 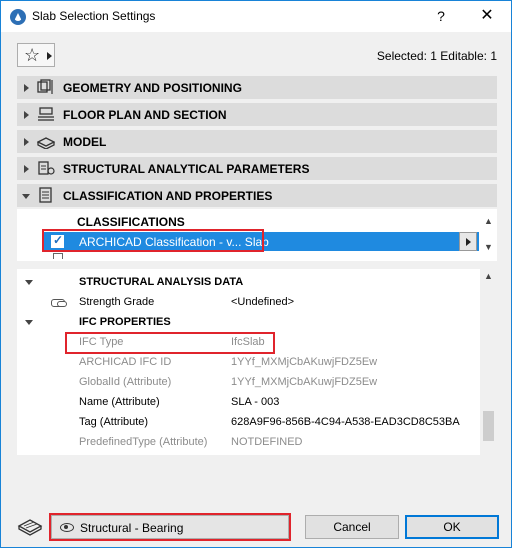 I want to click on section-label: MODEL, so click(x=85, y=142).